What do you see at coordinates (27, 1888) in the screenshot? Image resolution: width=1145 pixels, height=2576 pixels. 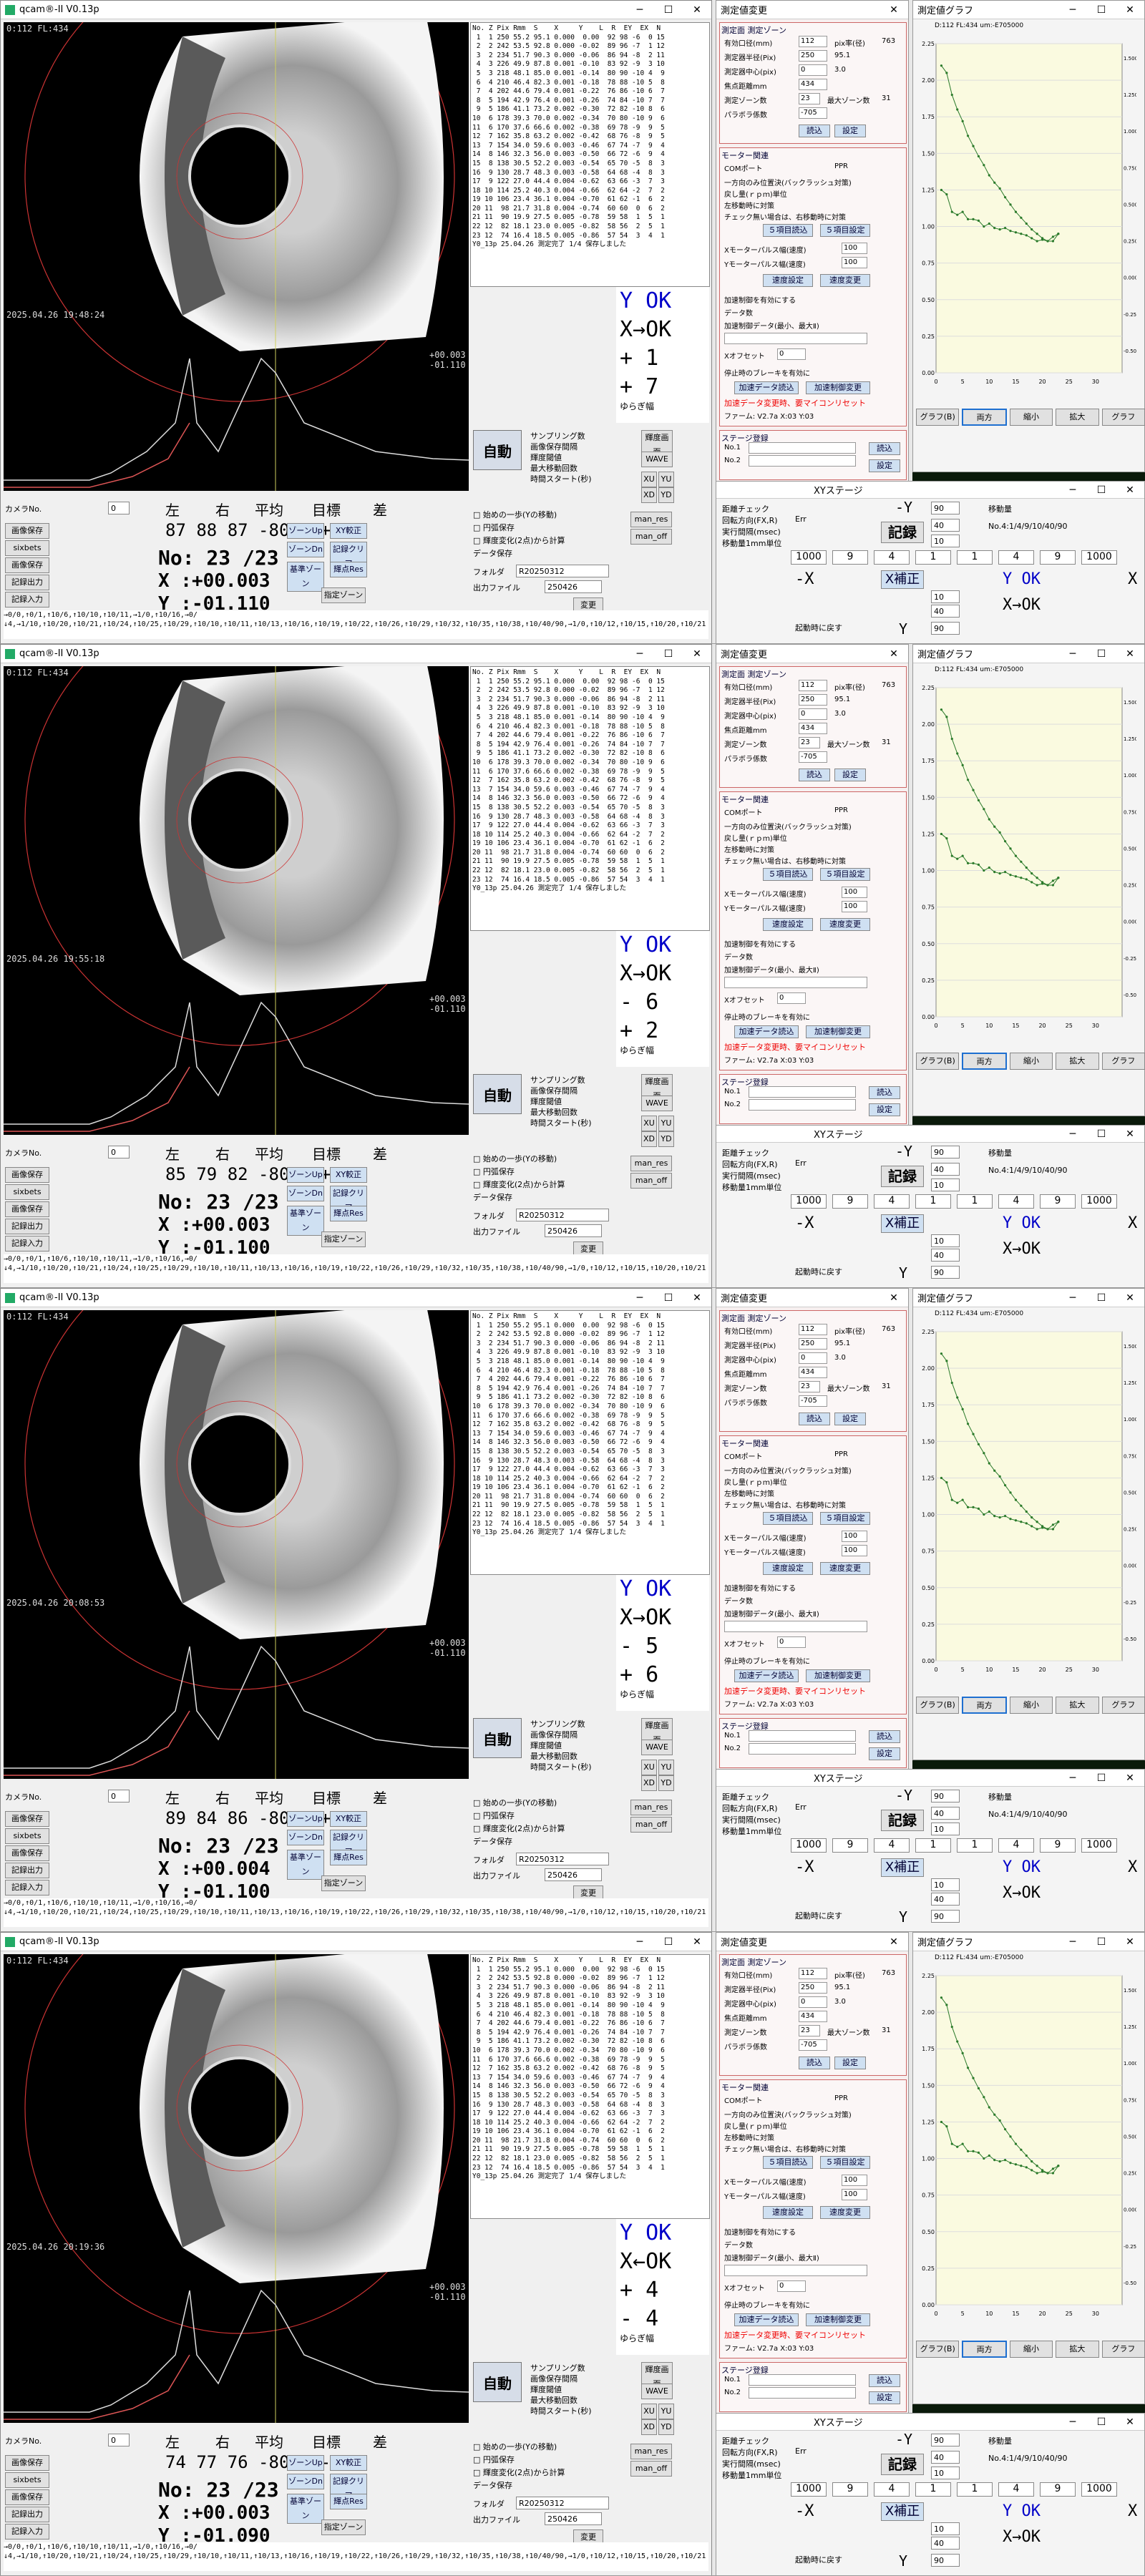 I see `record-in-button: 記録入力` at bounding box center [27, 1888].